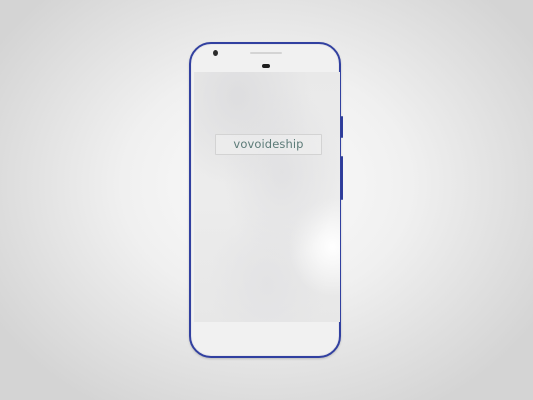 The width and height of the screenshot is (533, 400). Describe the element at coordinates (342, 127) in the screenshot. I see `power-button` at that location.